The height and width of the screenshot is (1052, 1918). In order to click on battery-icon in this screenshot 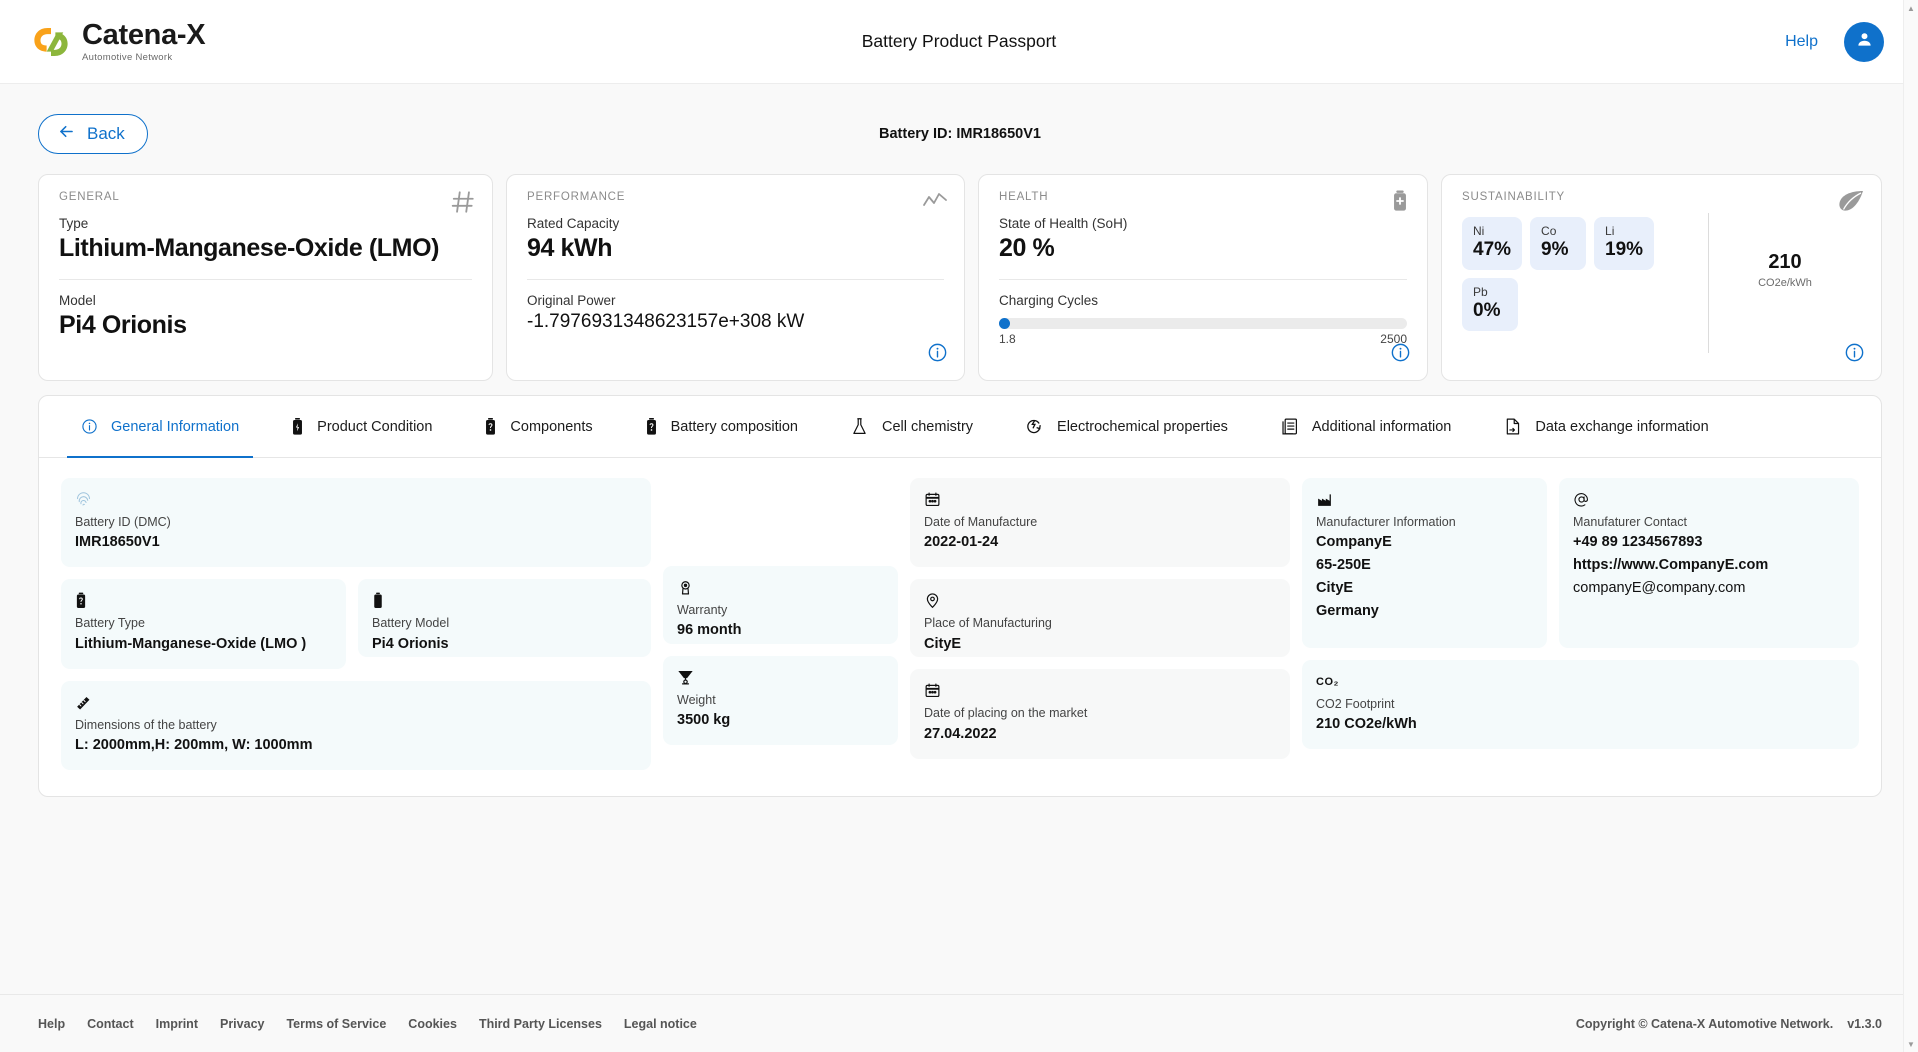, I will do `click(504, 600)`.